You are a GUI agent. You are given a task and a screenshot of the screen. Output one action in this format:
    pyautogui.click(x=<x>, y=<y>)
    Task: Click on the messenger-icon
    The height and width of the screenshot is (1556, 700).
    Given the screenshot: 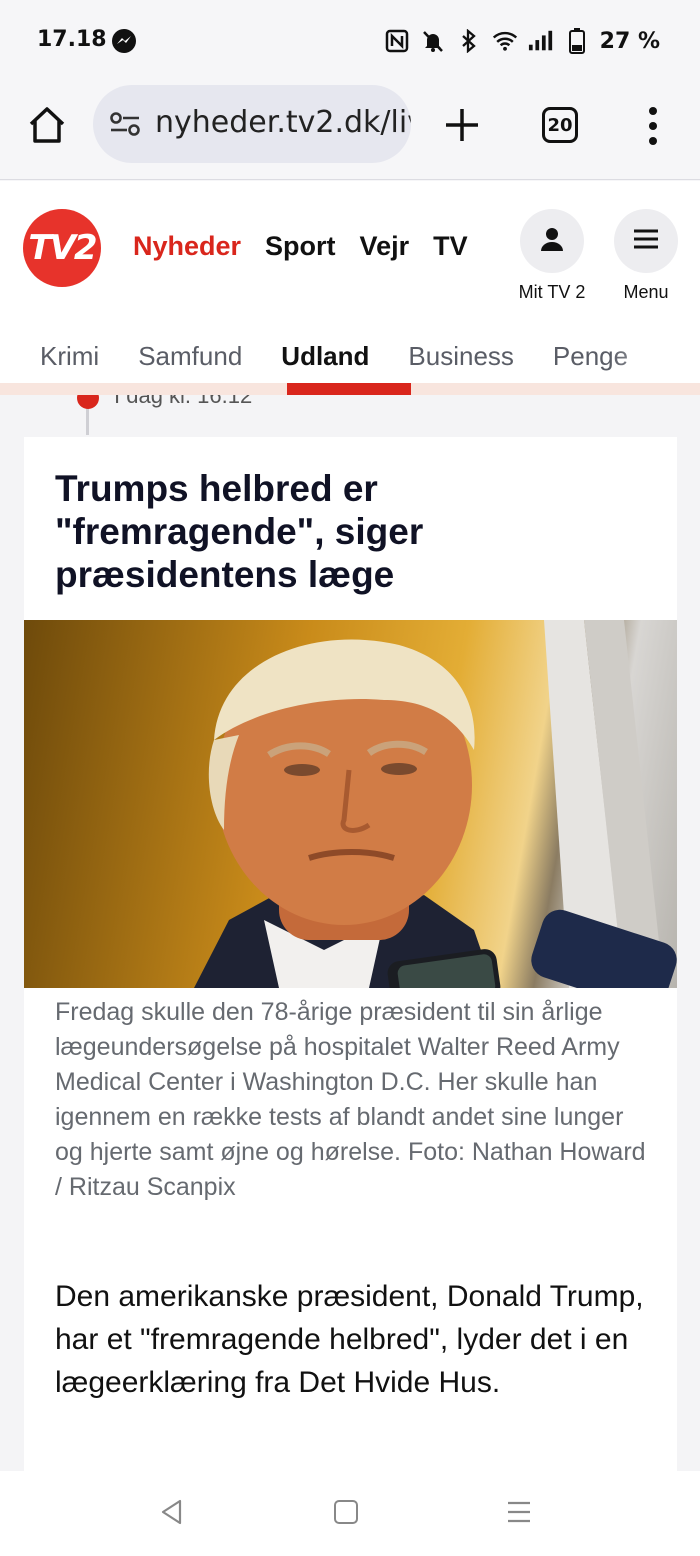 What is the action you would take?
    pyautogui.click(x=124, y=41)
    